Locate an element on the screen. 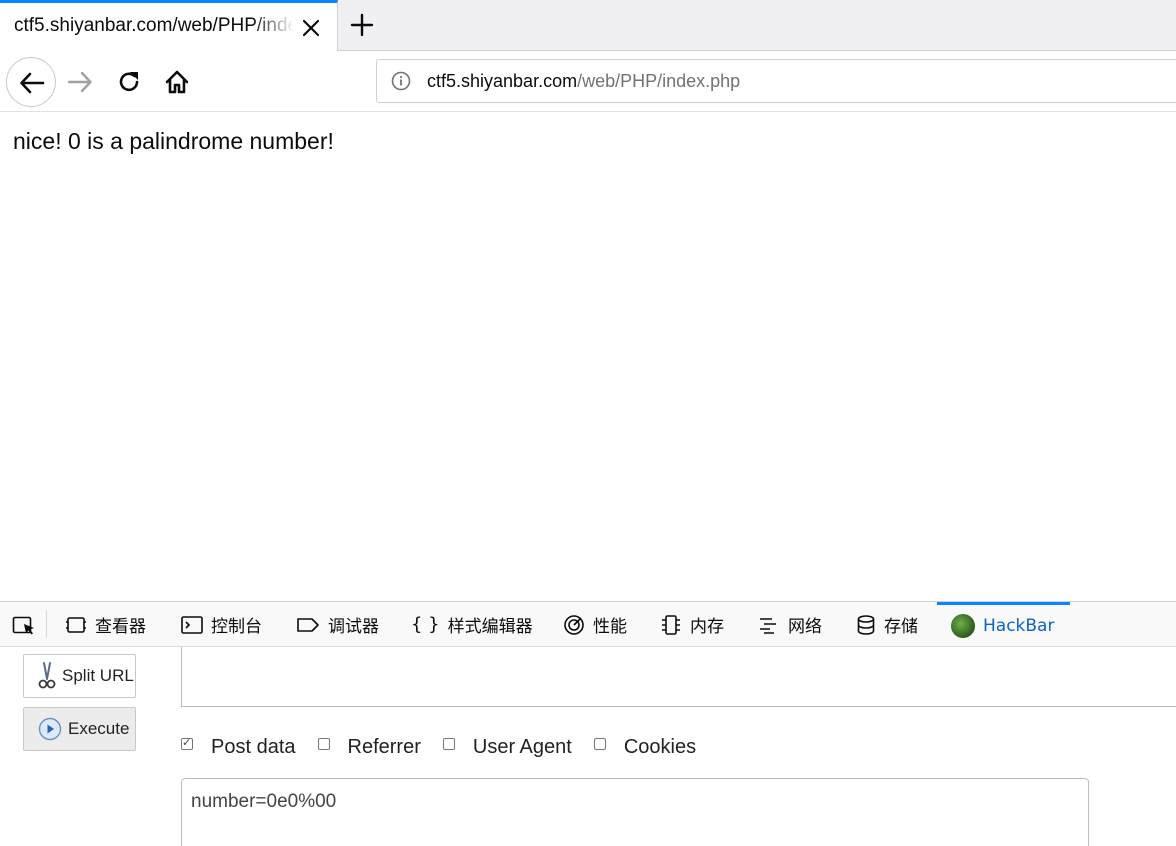 This screenshot has height=846, width=1176. split-url-button: Split URL is located at coordinates (79, 676).